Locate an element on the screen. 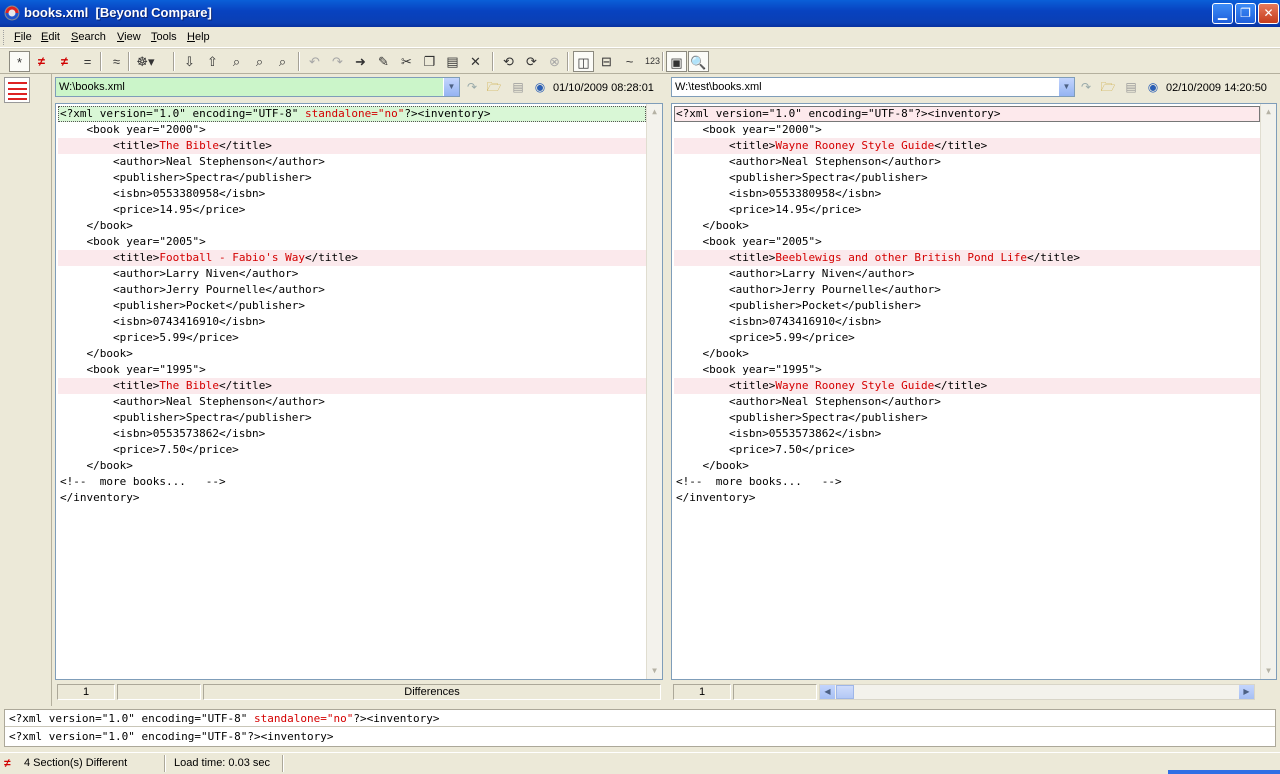 The height and width of the screenshot is (774, 1280). cut-button: ✂ is located at coordinates (406, 61).